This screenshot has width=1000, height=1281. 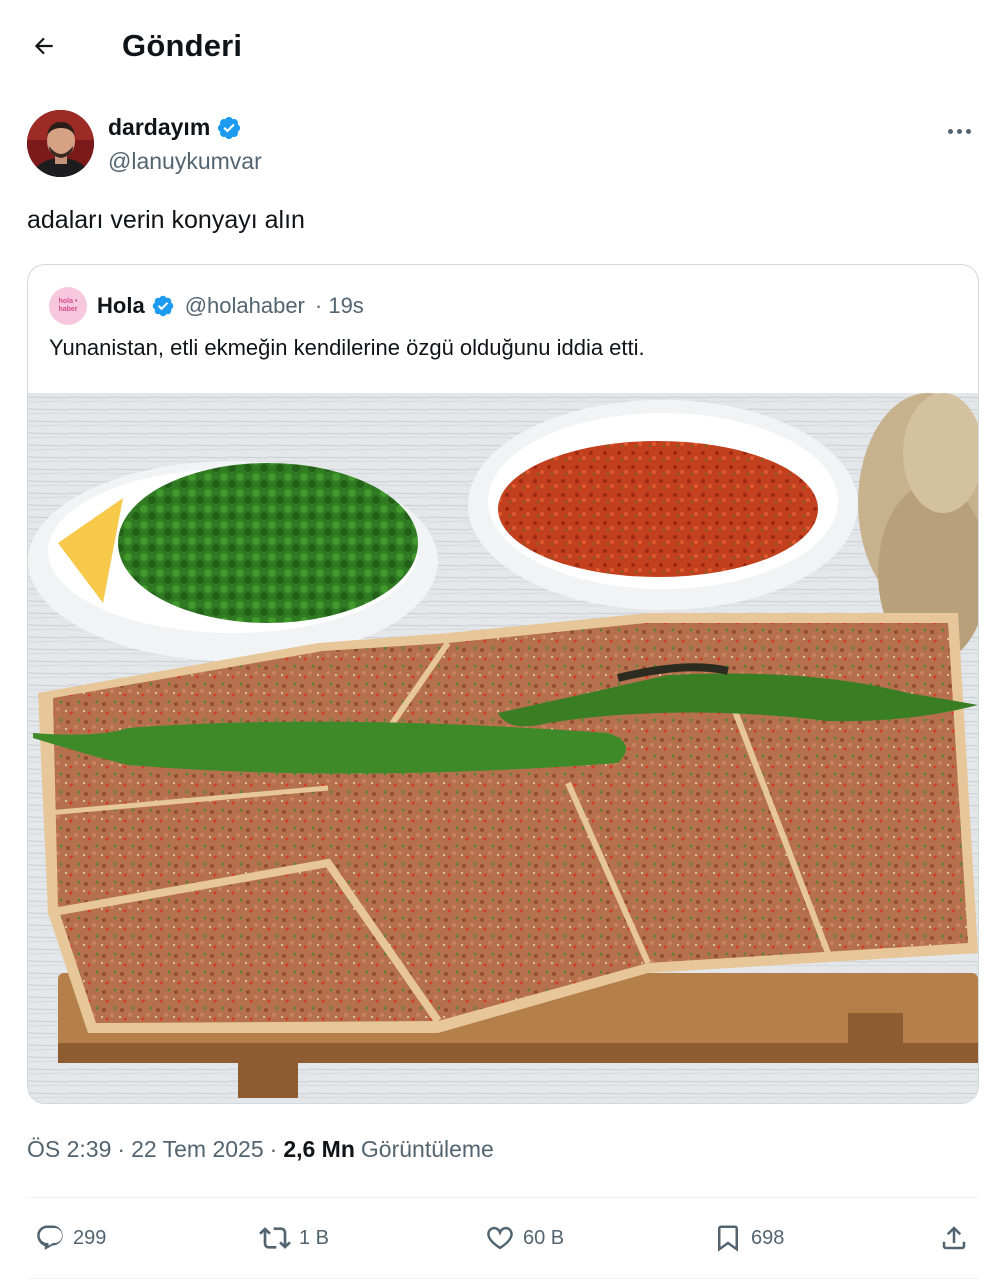 I want to click on bookmark-icon, so click(x=728, y=1238).